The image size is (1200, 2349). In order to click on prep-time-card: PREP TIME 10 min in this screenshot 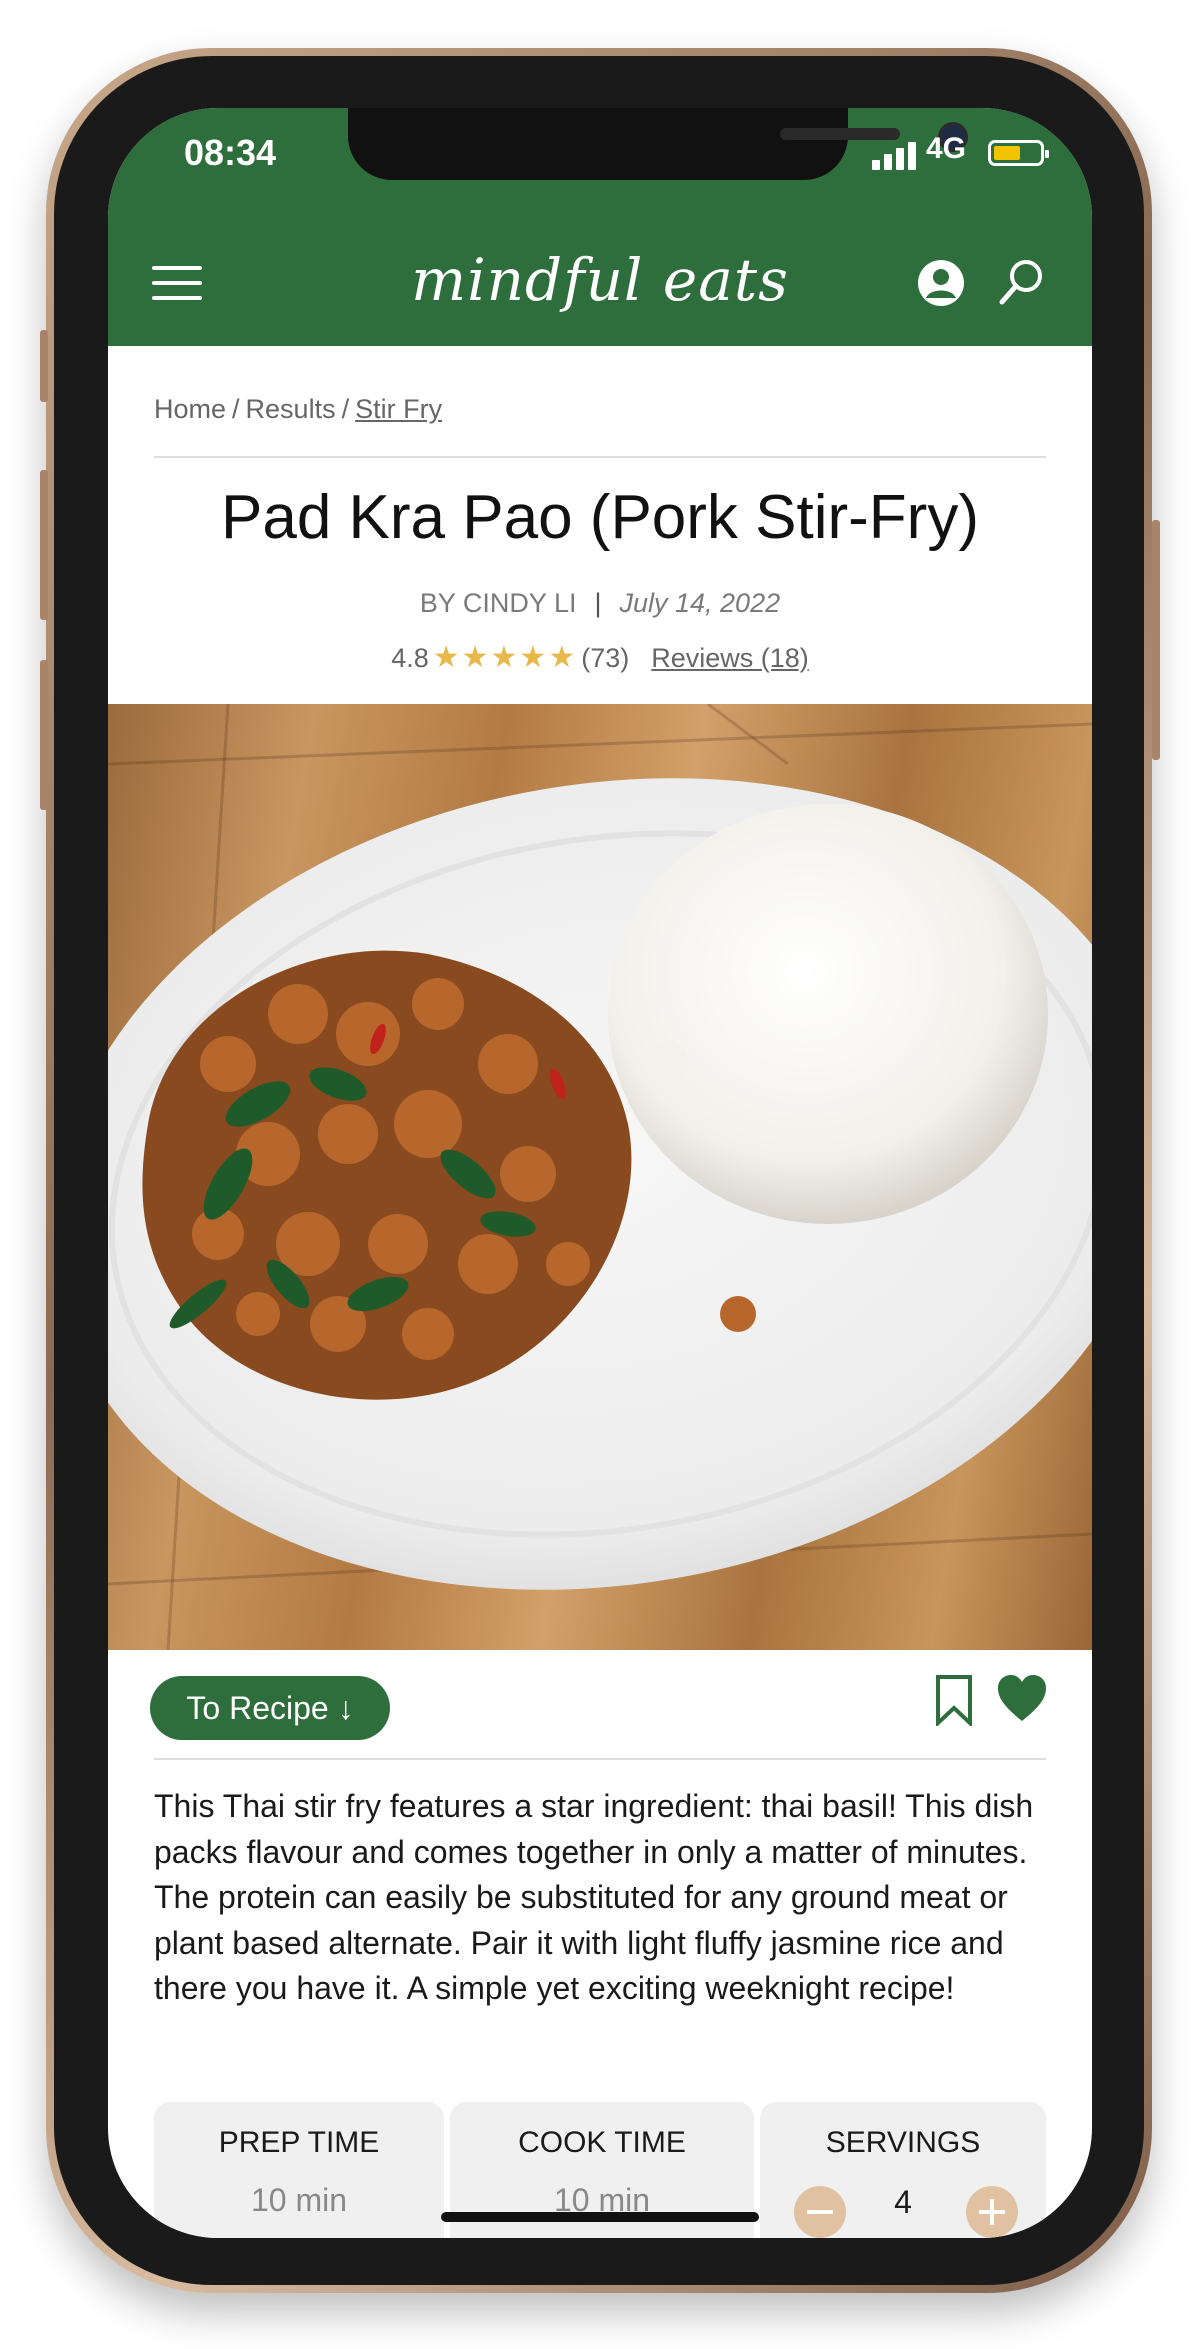, I will do `click(299, 2170)`.